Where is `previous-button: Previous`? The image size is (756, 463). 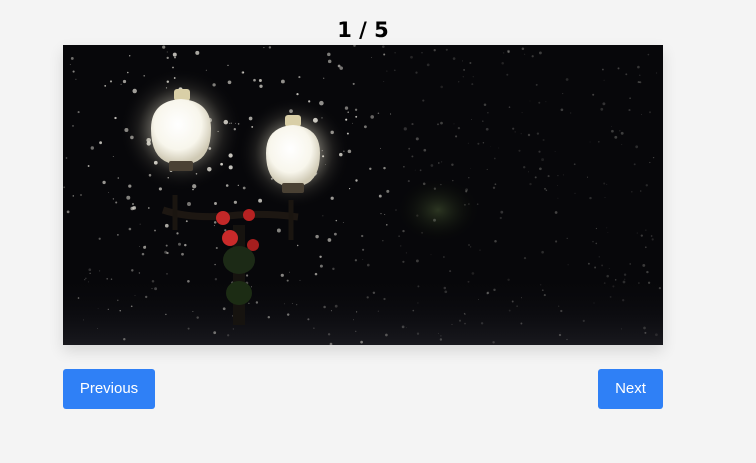 previous-button: Previous is located at coordinates (109, 389).